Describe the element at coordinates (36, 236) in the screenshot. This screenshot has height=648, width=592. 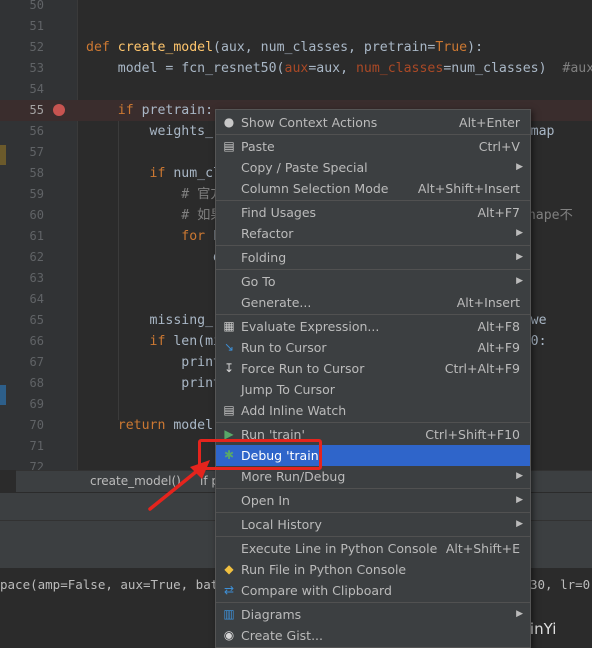
I see `line-number: 61` at that location.